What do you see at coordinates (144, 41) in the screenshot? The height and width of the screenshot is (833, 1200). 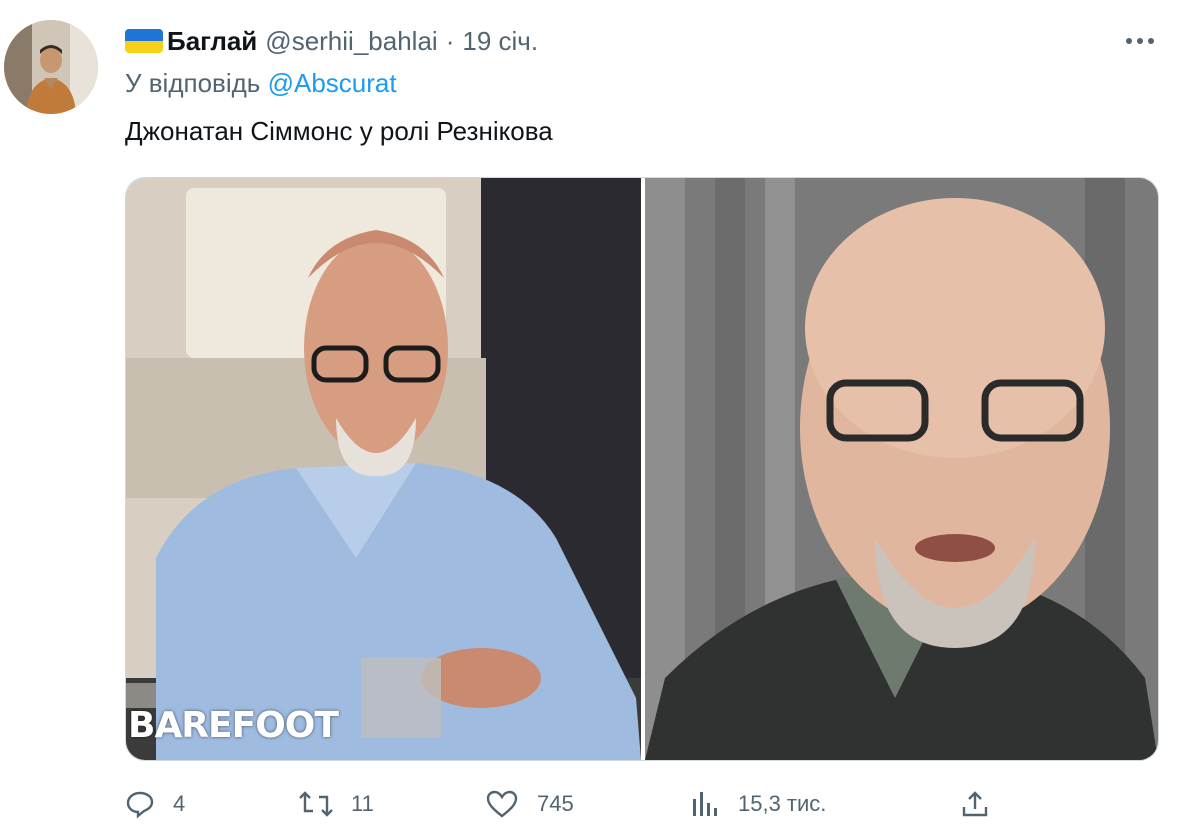 I see `ukraine-flag-icon` at bounding box center [144, 41].